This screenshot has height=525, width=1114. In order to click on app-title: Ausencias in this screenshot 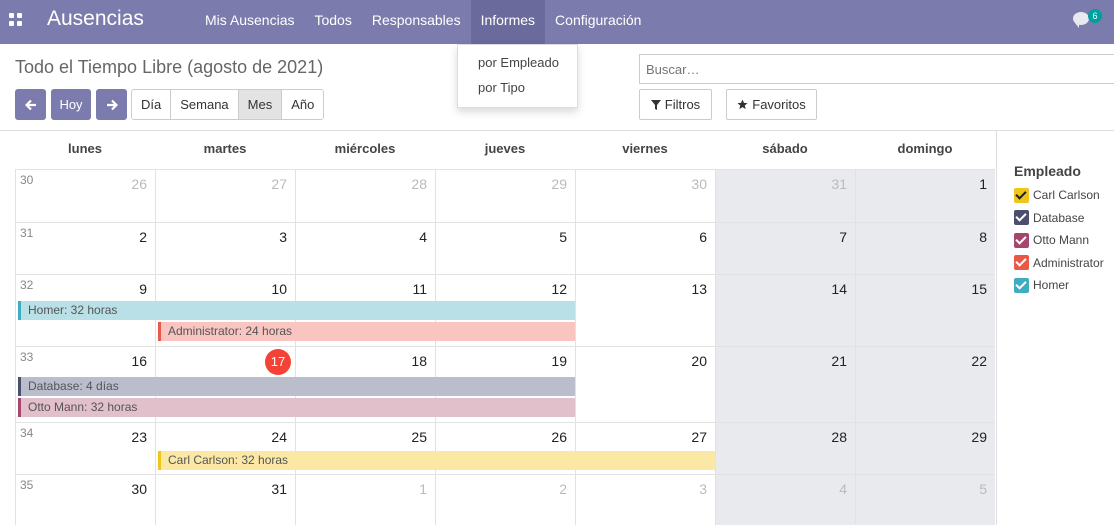, I will do `click(95, 19)`.